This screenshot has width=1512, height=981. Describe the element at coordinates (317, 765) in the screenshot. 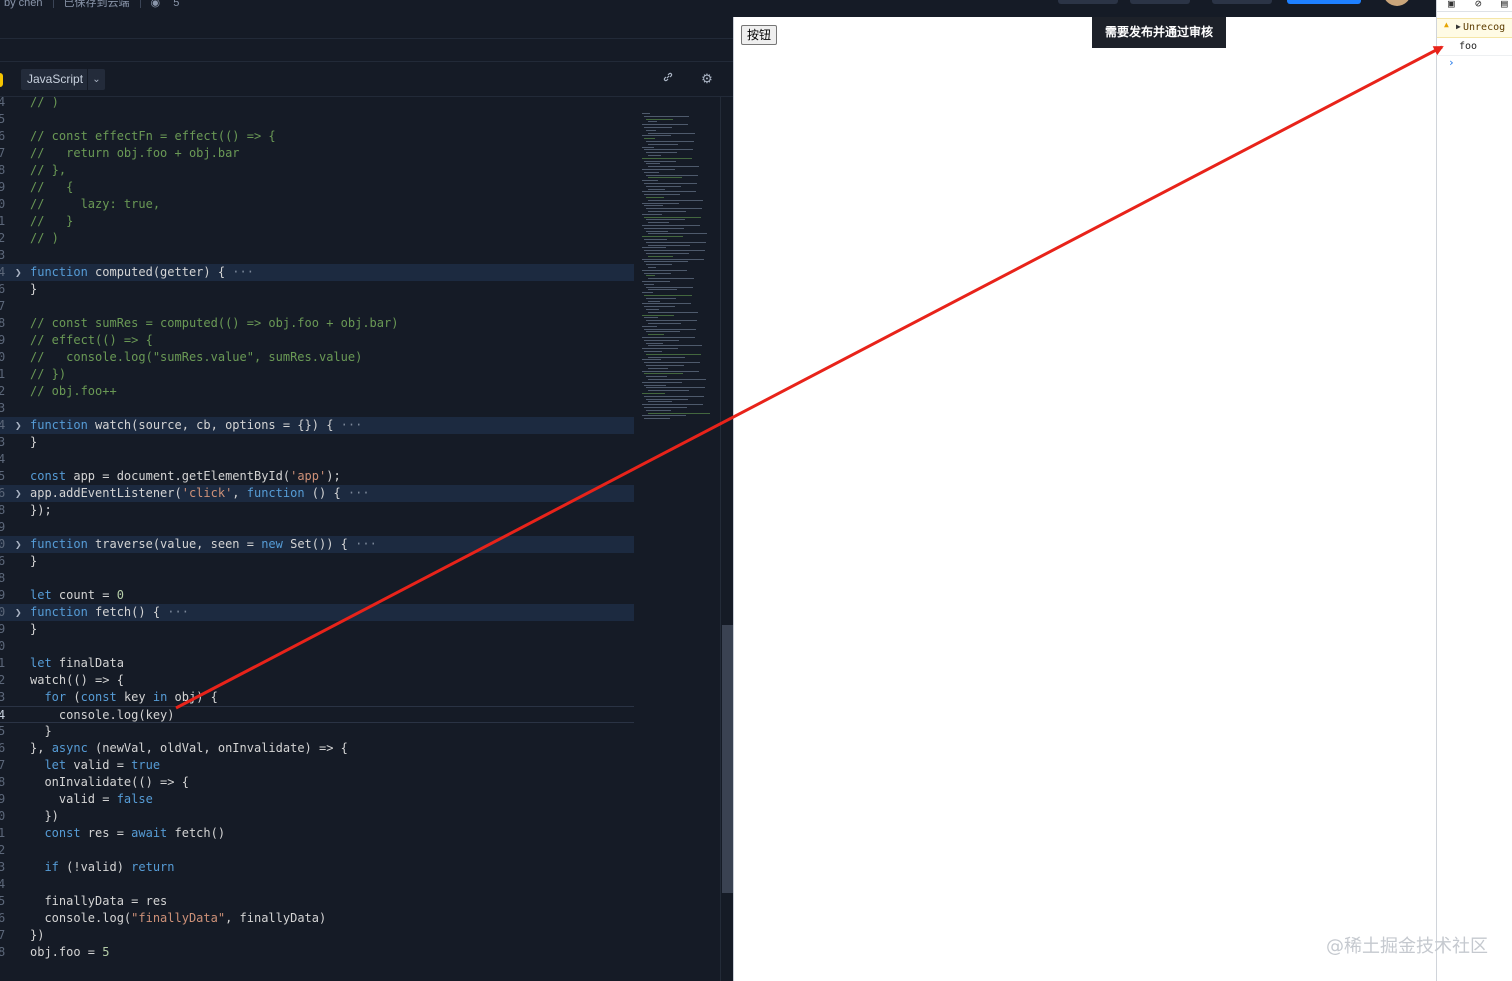

I see `code-line: 7 let valid = true` at that location.